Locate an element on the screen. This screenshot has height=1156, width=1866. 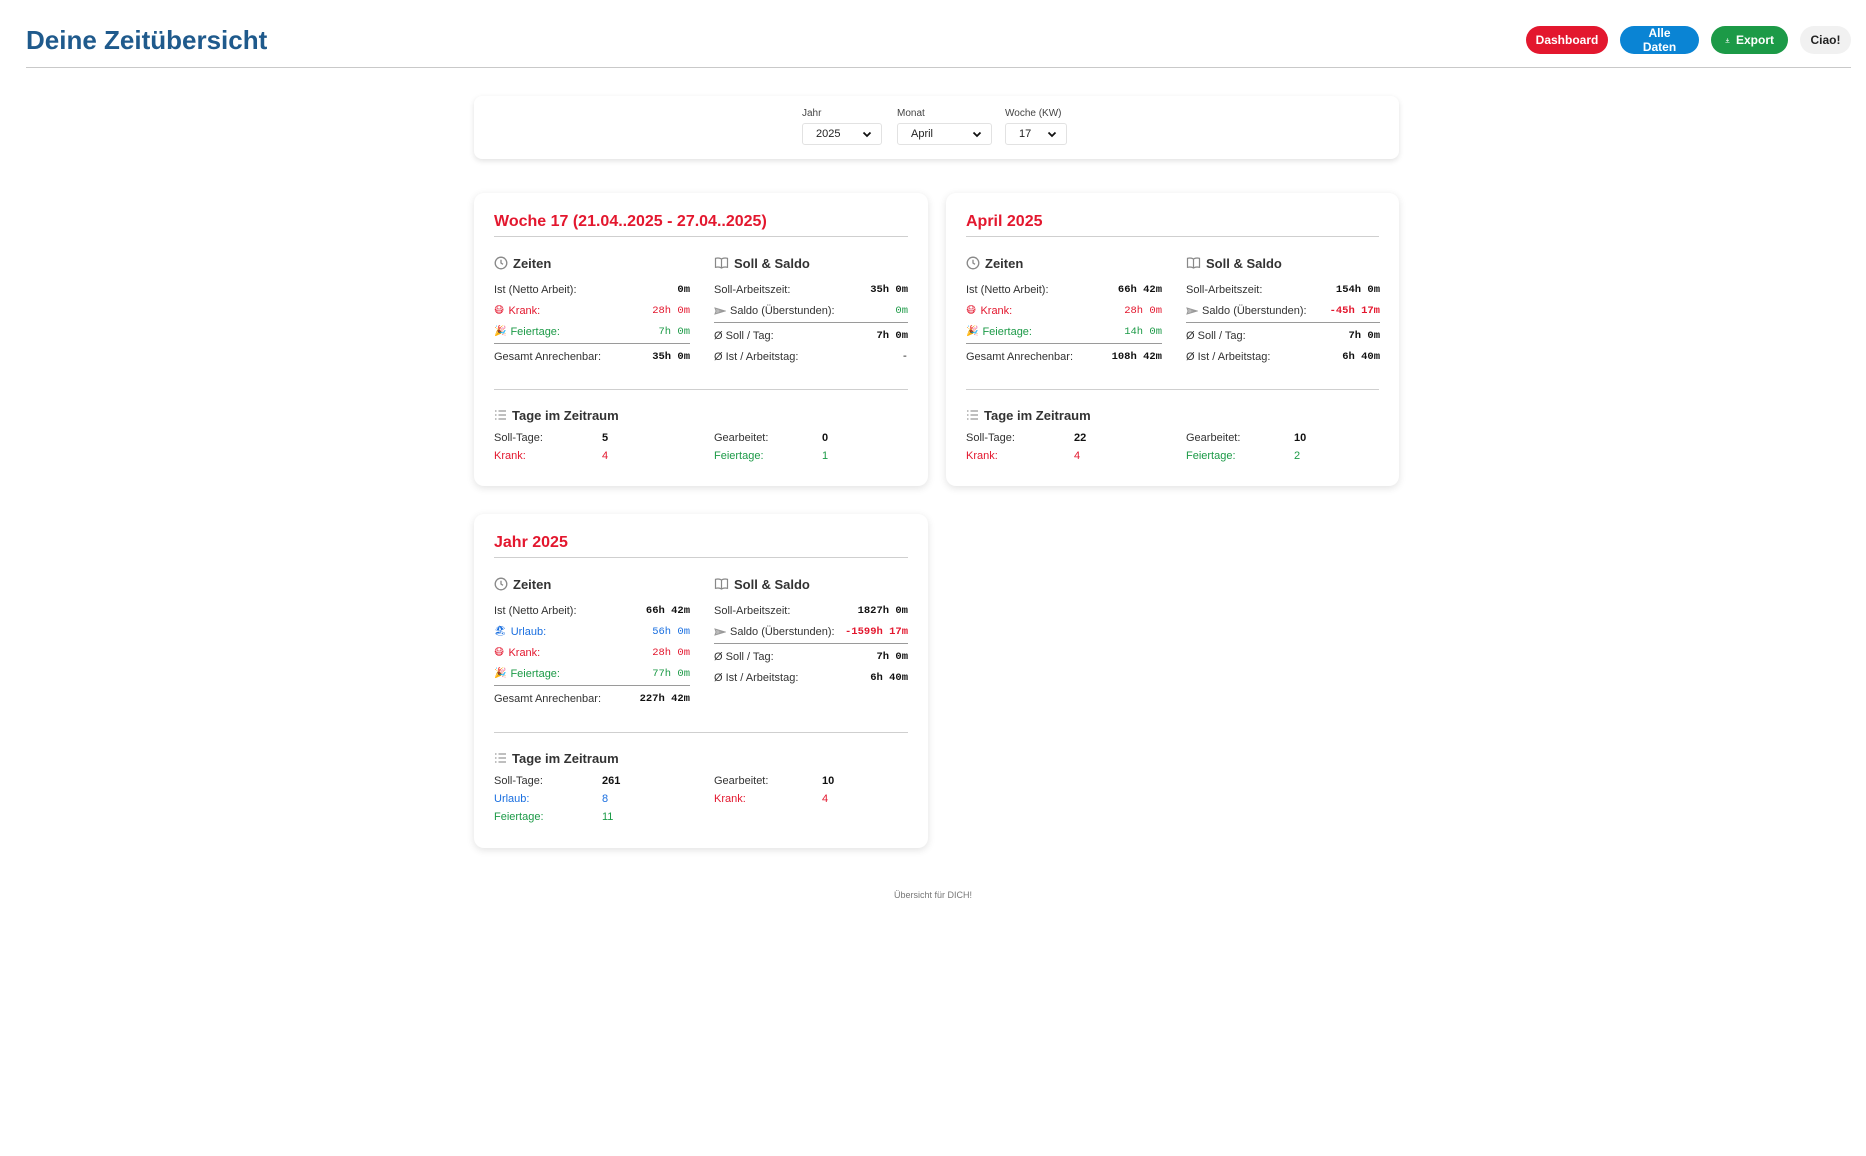
actual-row: Ist (Netto Arbeit): 0m is located at coordinates (592, 289).